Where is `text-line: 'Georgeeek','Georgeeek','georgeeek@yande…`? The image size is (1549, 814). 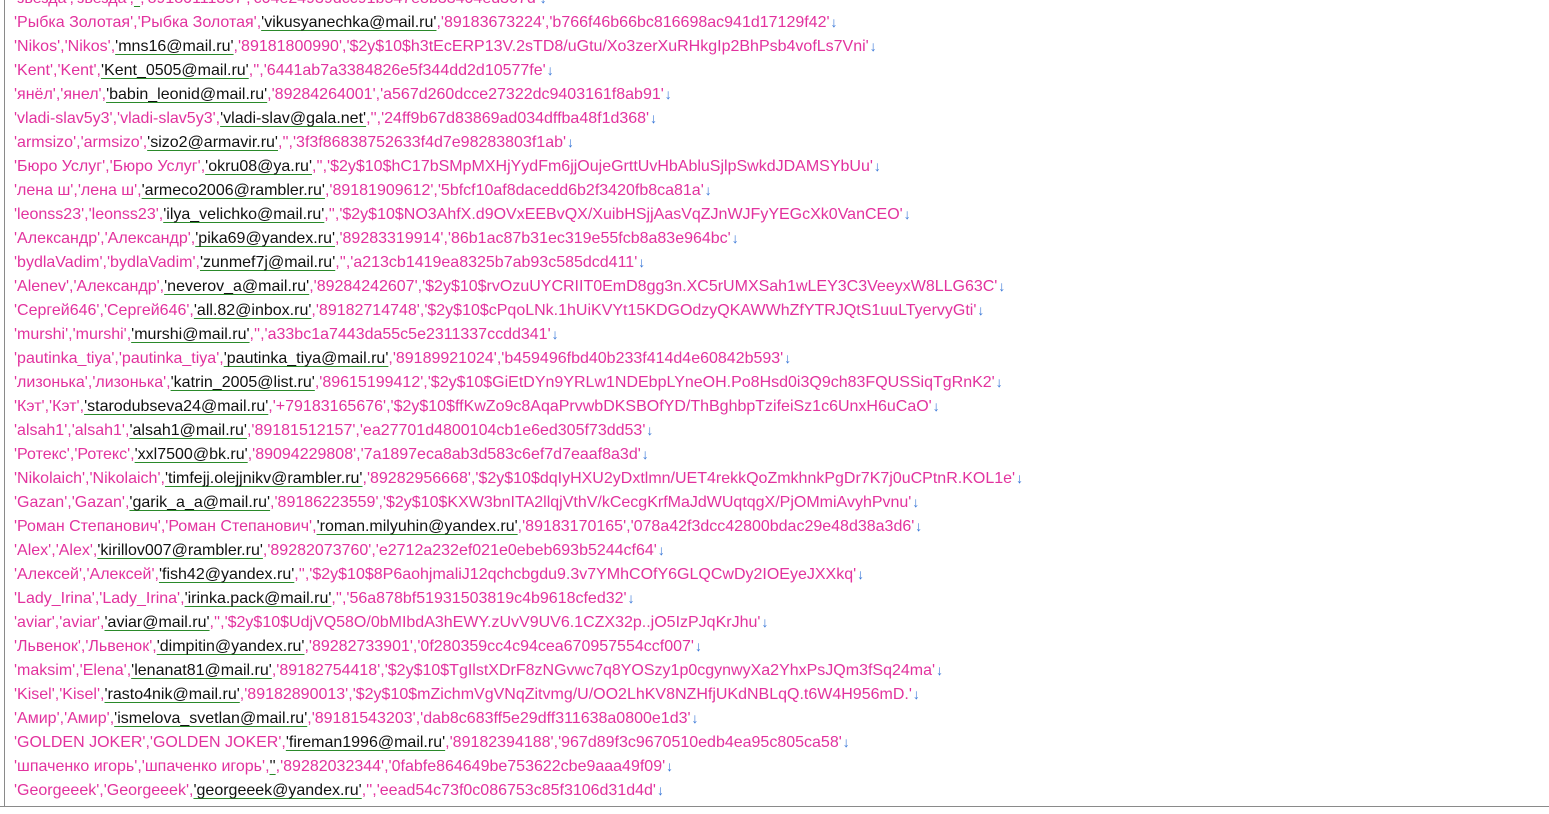 text-line: 'Georgeeek','Georgeeek','georgeeek@yande… is located at coordinates (781, 790).